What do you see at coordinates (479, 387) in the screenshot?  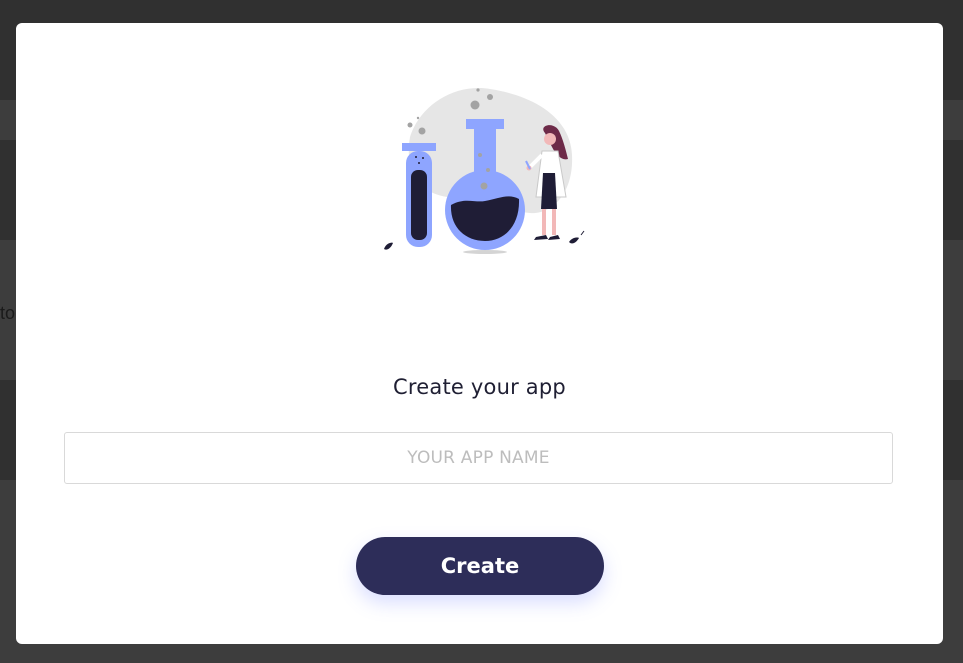 I see `modal-title: Create your app` at bounding box center [479, 387].